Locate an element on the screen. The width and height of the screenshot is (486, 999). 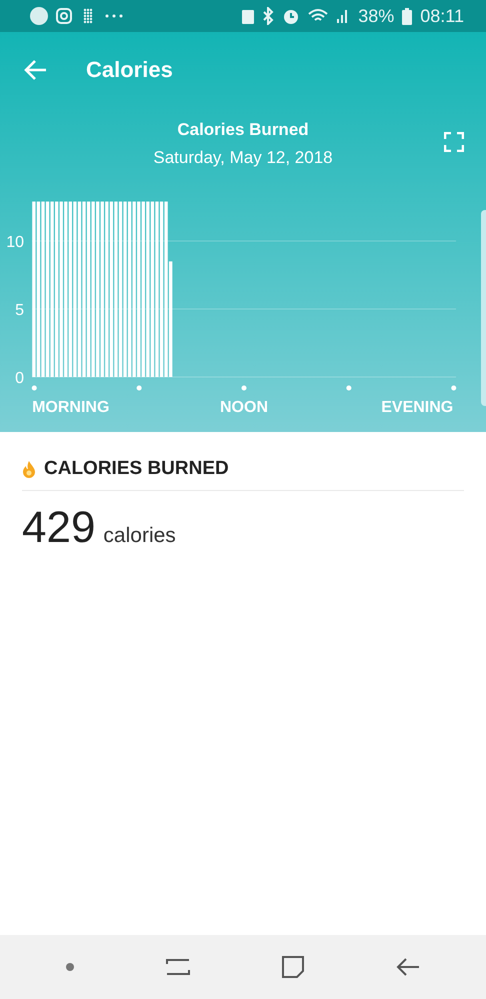
y-axis-label: 0 is located at coordinates (19, 378).